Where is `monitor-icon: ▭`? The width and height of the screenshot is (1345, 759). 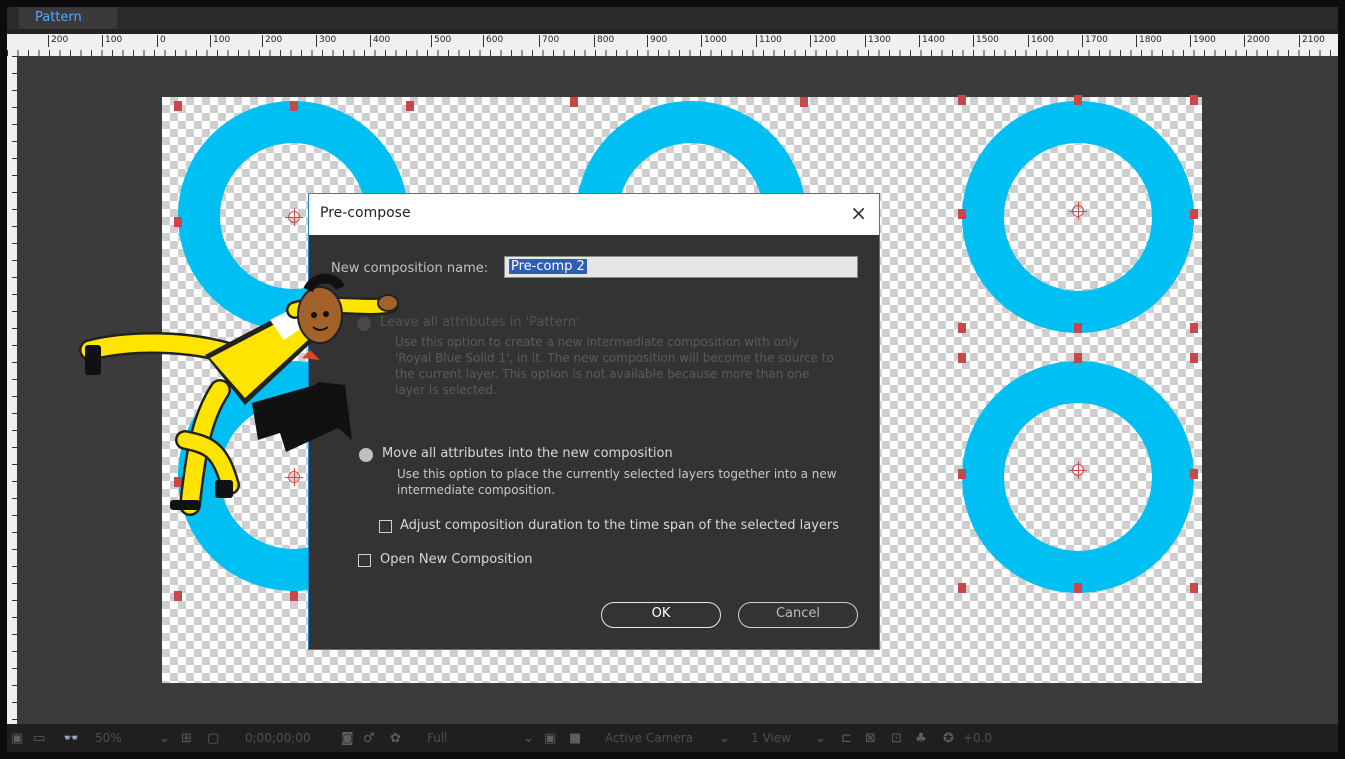
monitor-icon: ▭ is located at coordinates (39, 738).